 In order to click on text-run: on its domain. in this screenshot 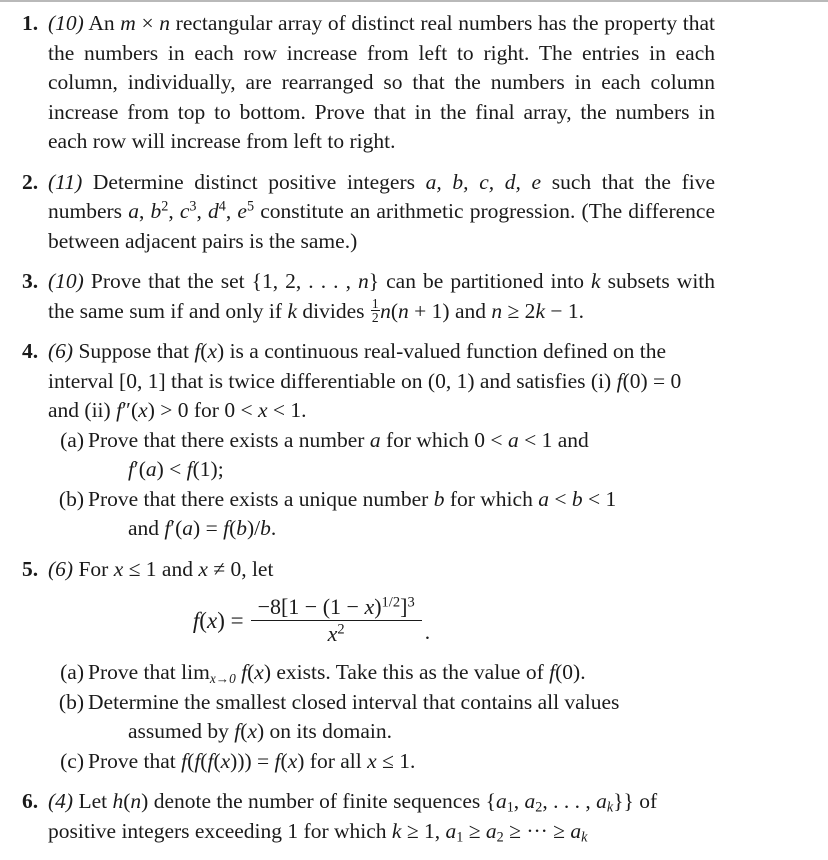, I will do `click(328, 731)`.